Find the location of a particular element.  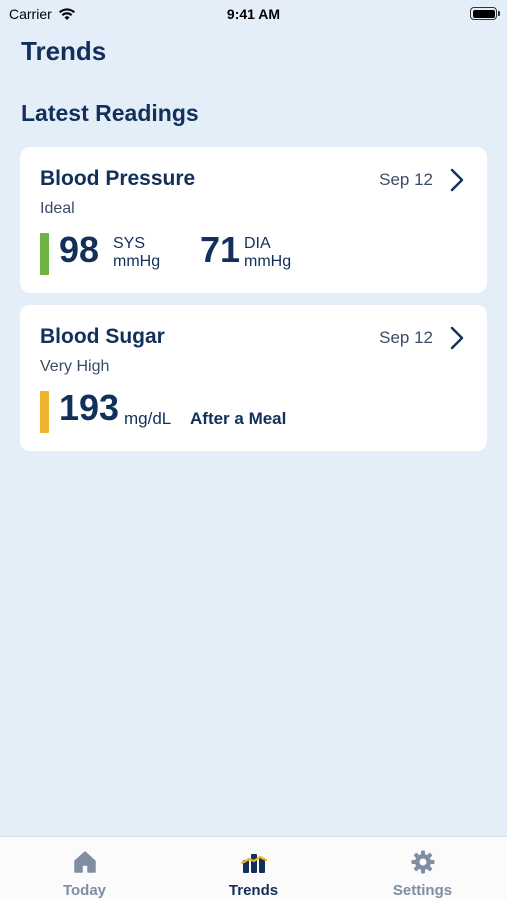

diastolic-unit: DIA mmHg is located at coordinates (267, 253).